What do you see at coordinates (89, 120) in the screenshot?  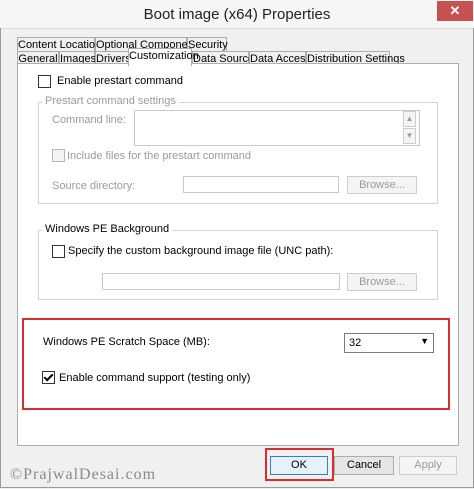 I see `command-line-label: Command line:` at bounding box center [89, 120].